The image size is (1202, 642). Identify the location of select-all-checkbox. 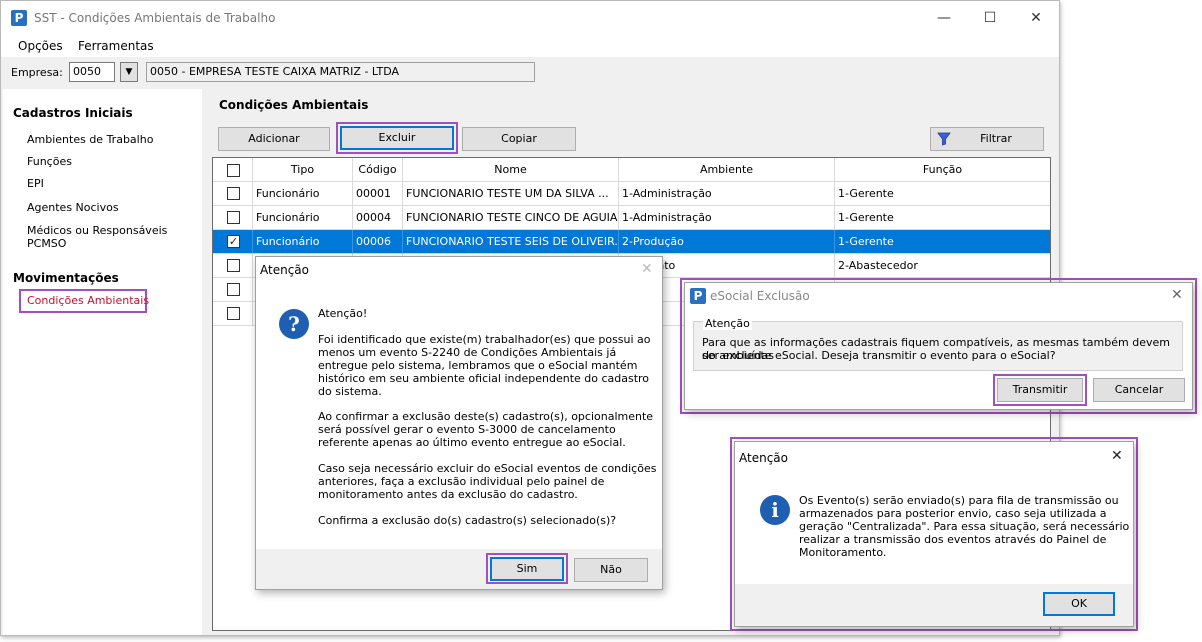
(233, 170).